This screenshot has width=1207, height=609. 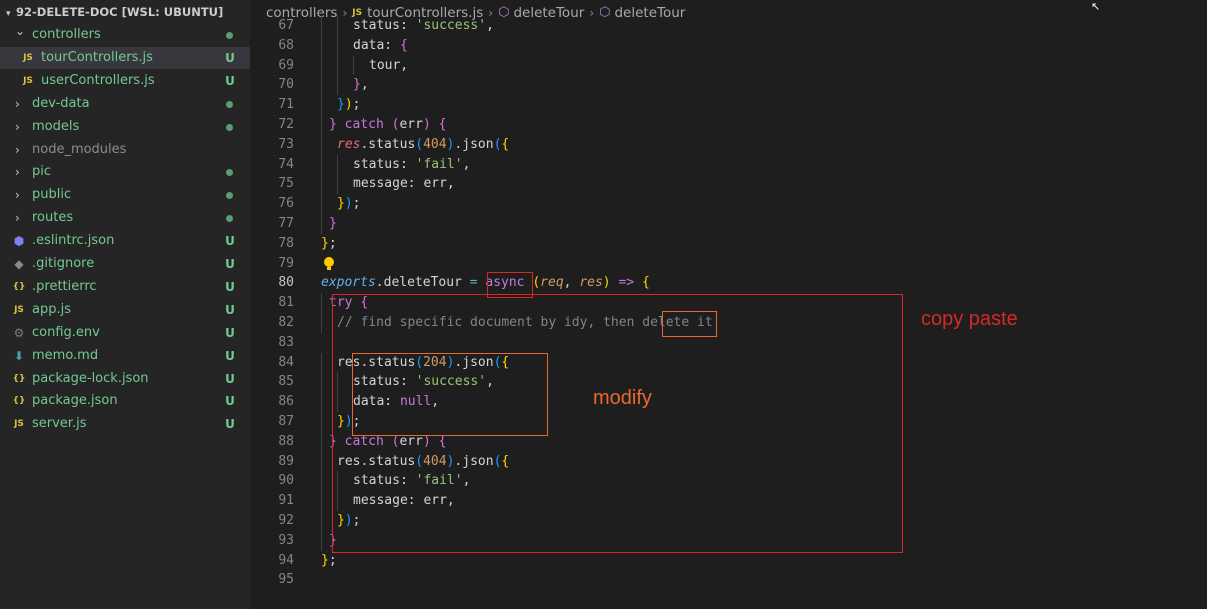 I want to click on line-number: 82, so click(x=286, y=322).